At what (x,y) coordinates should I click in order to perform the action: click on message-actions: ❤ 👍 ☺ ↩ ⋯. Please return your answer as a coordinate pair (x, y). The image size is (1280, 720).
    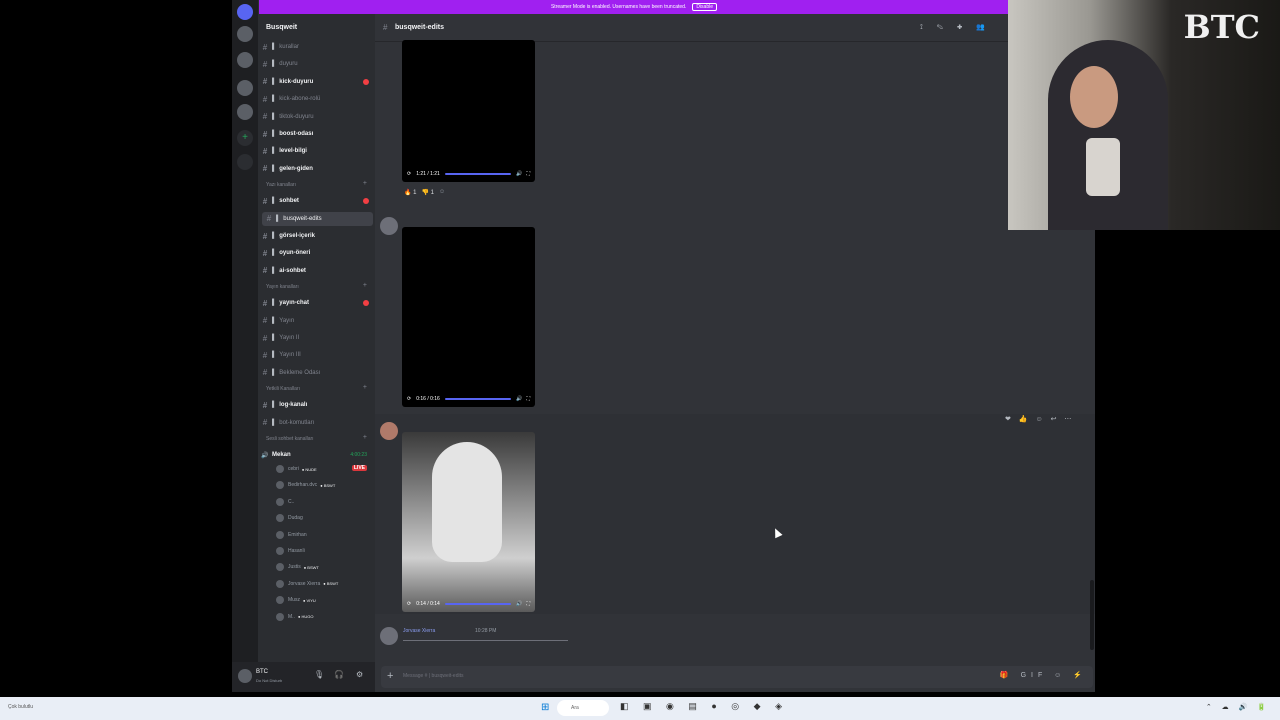
    Looking at the image, I should click on (1039, 419).